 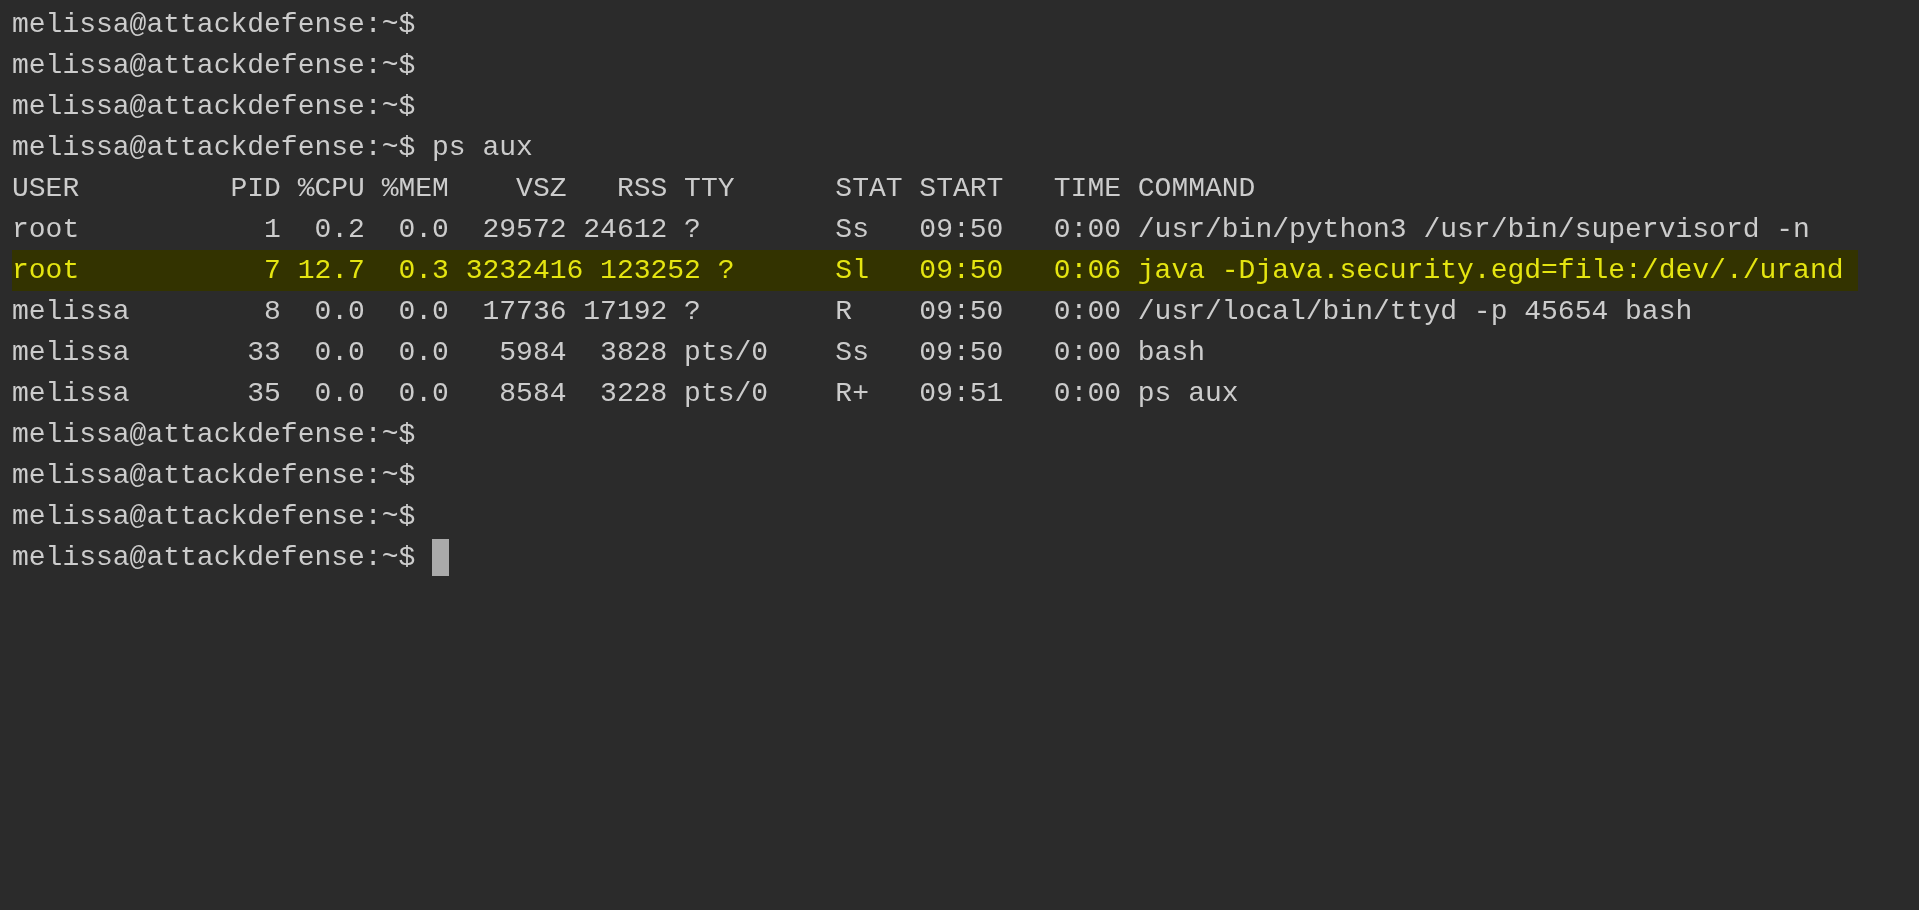 What do you see at coordinates (911, 230) in the screenshot?
I see `terminal-line: root 1 0.2 0.0 29572 24612 ? Ss 09:50 0:00 /usr/bin/python3 /usr/bin/supervisord -n` at bounding box center [911, 230].